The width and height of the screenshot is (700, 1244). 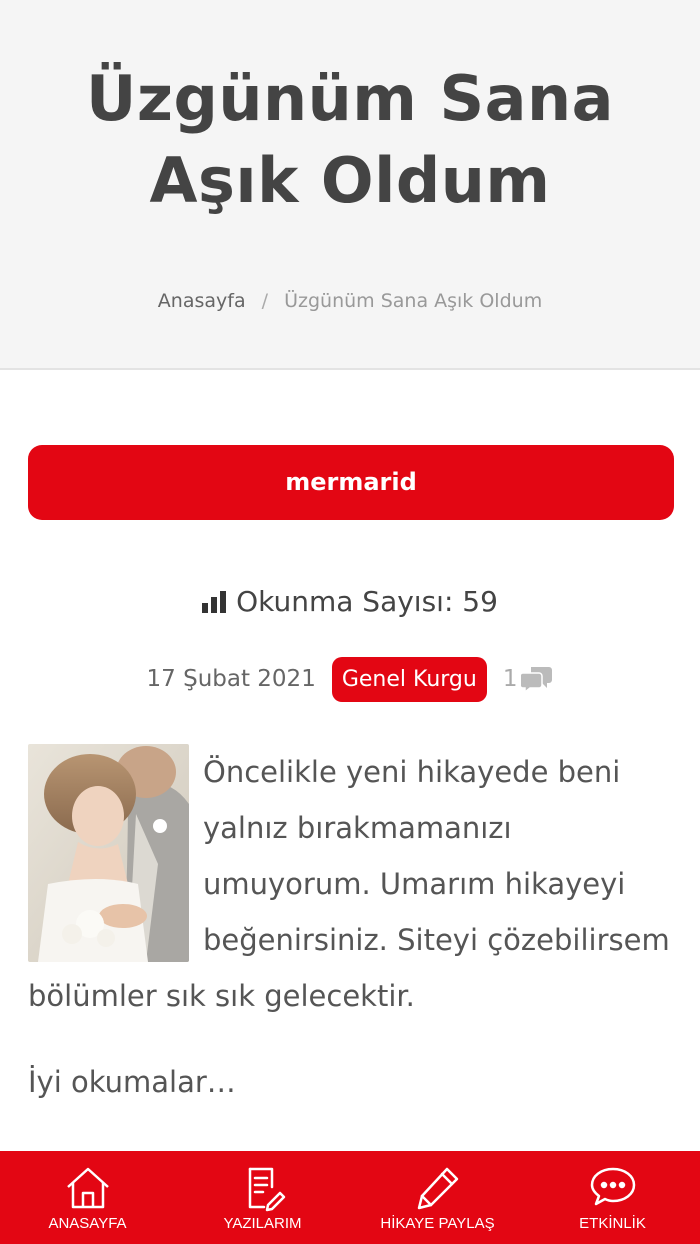 I want to click on author-button: mermarid, so click(x=351, y=482).